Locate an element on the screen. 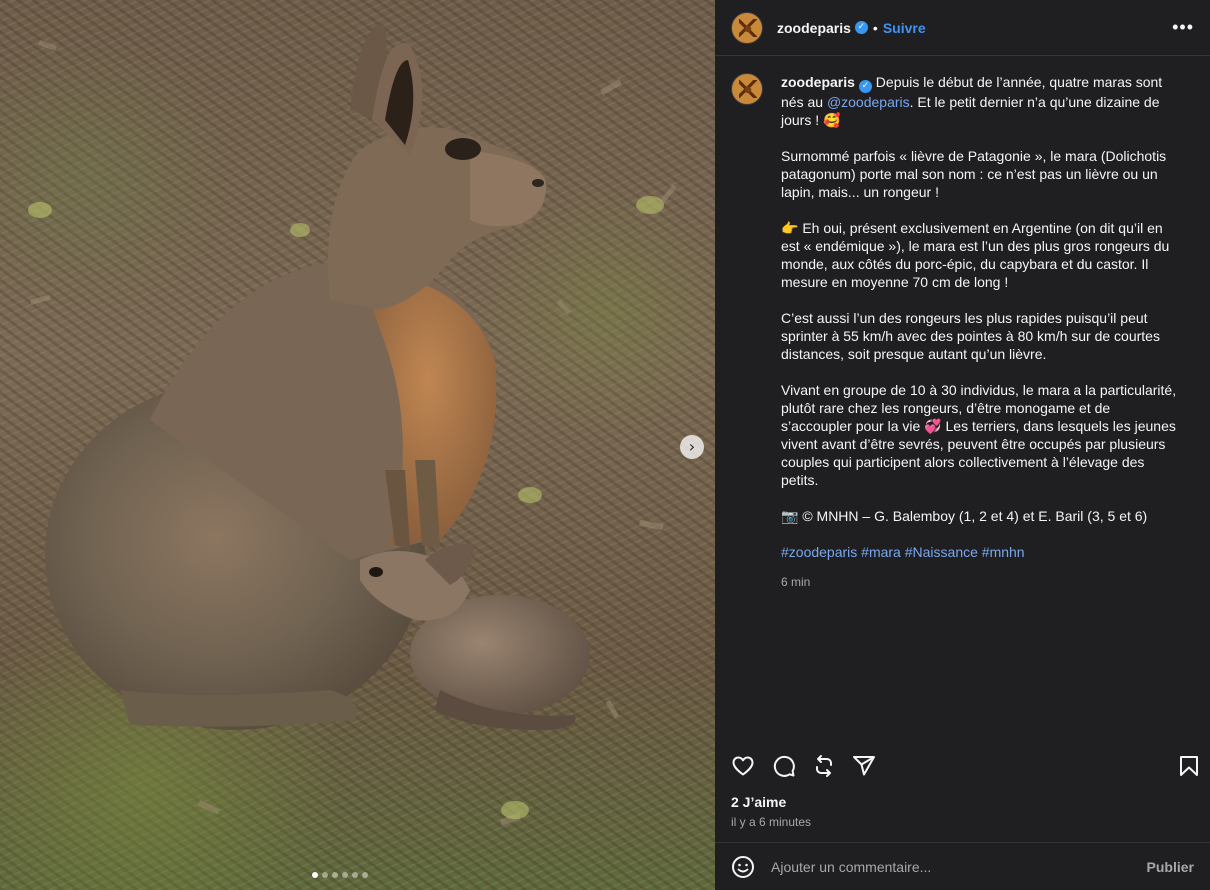  repost-icon is located at coordinates (824, 766).